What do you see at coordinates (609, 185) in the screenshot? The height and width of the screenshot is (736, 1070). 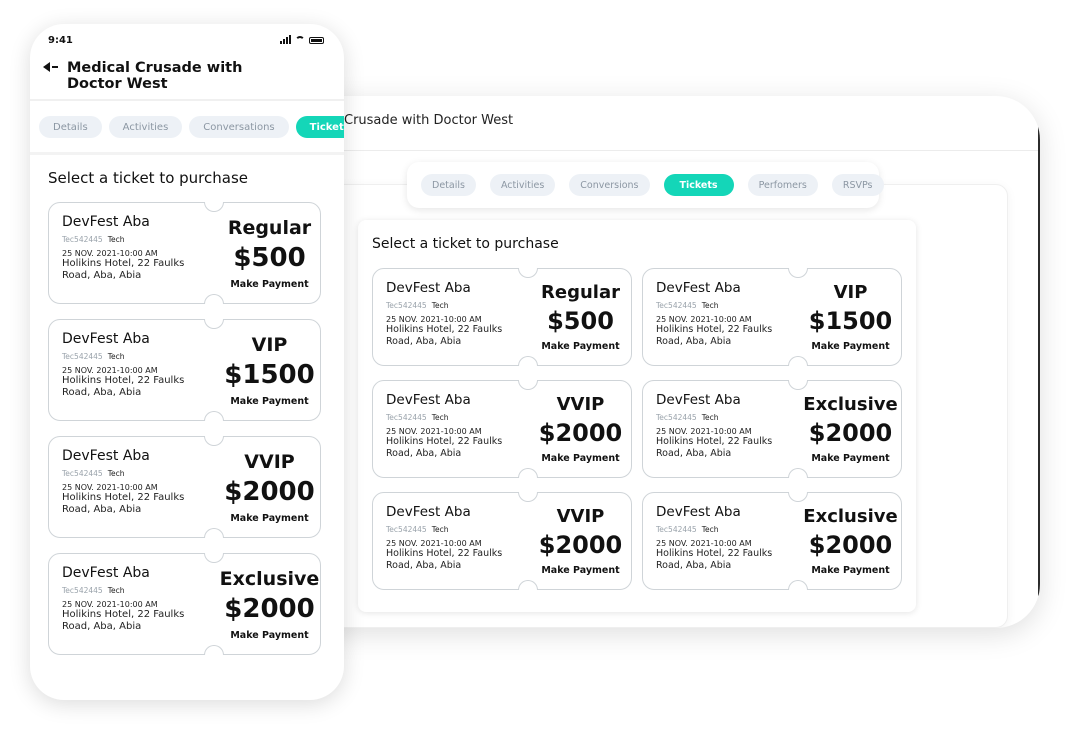 I see `tab-conversions: Conversions` at bounding box center [609, 185].